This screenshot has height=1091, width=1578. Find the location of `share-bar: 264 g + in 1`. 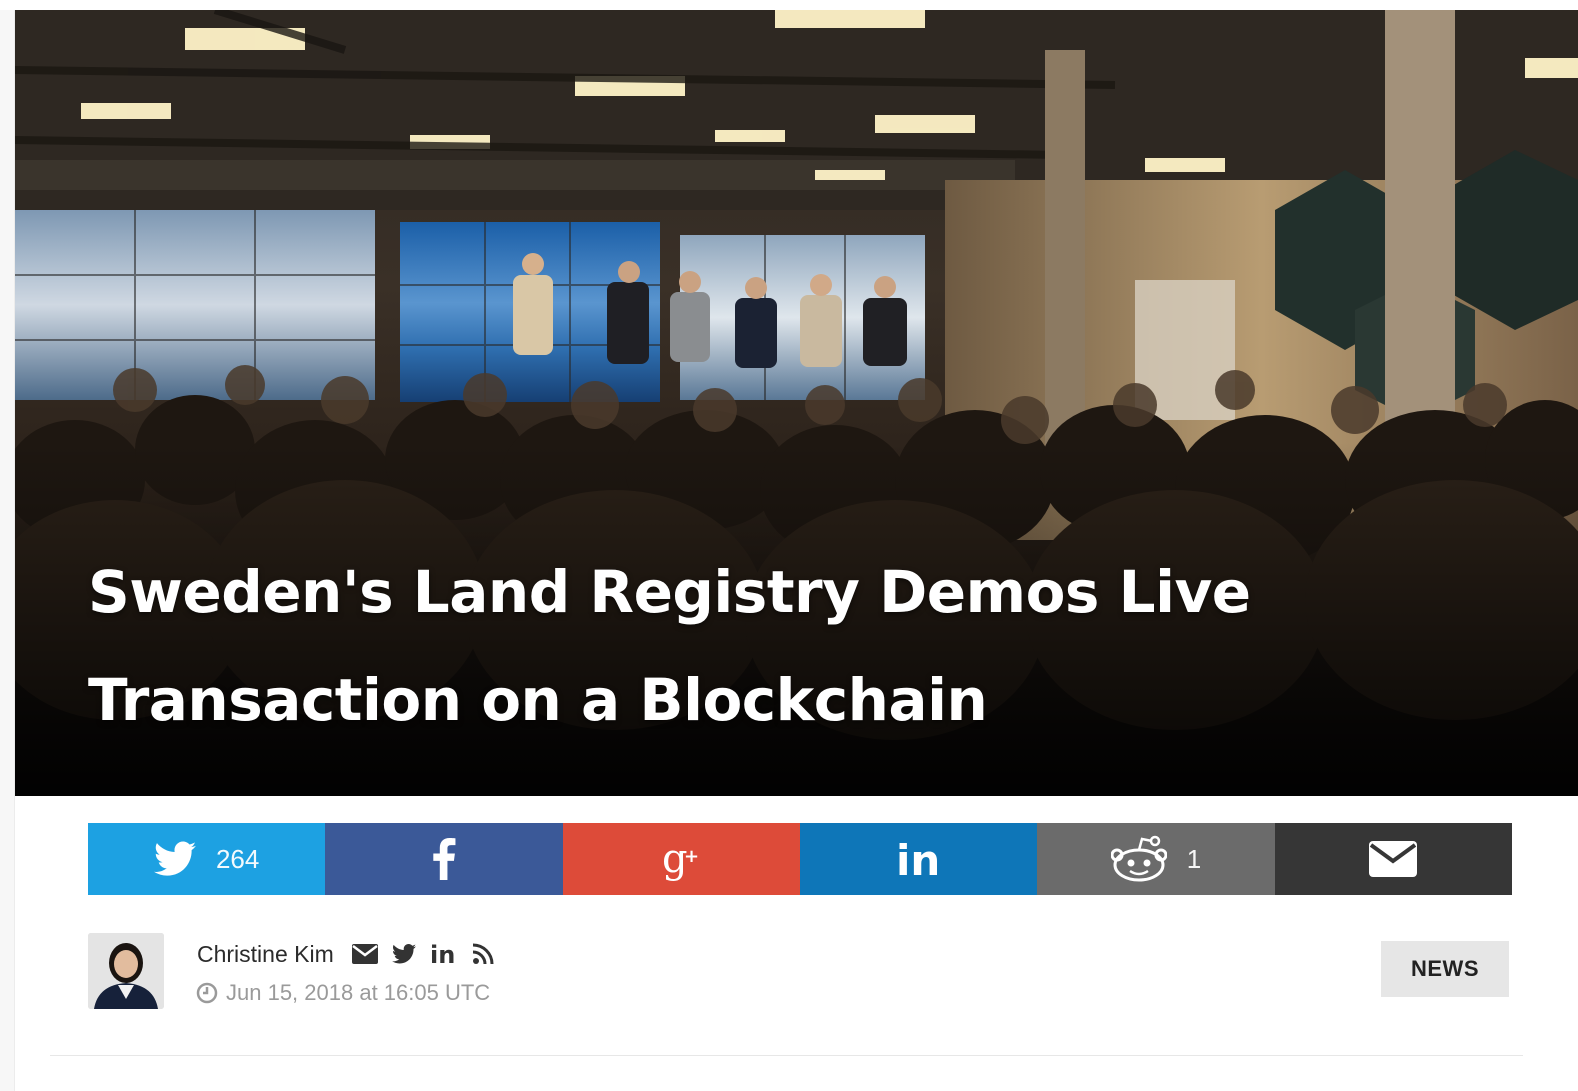

share-bar: 264 g + in 1 is located at coordinates (800, 859).